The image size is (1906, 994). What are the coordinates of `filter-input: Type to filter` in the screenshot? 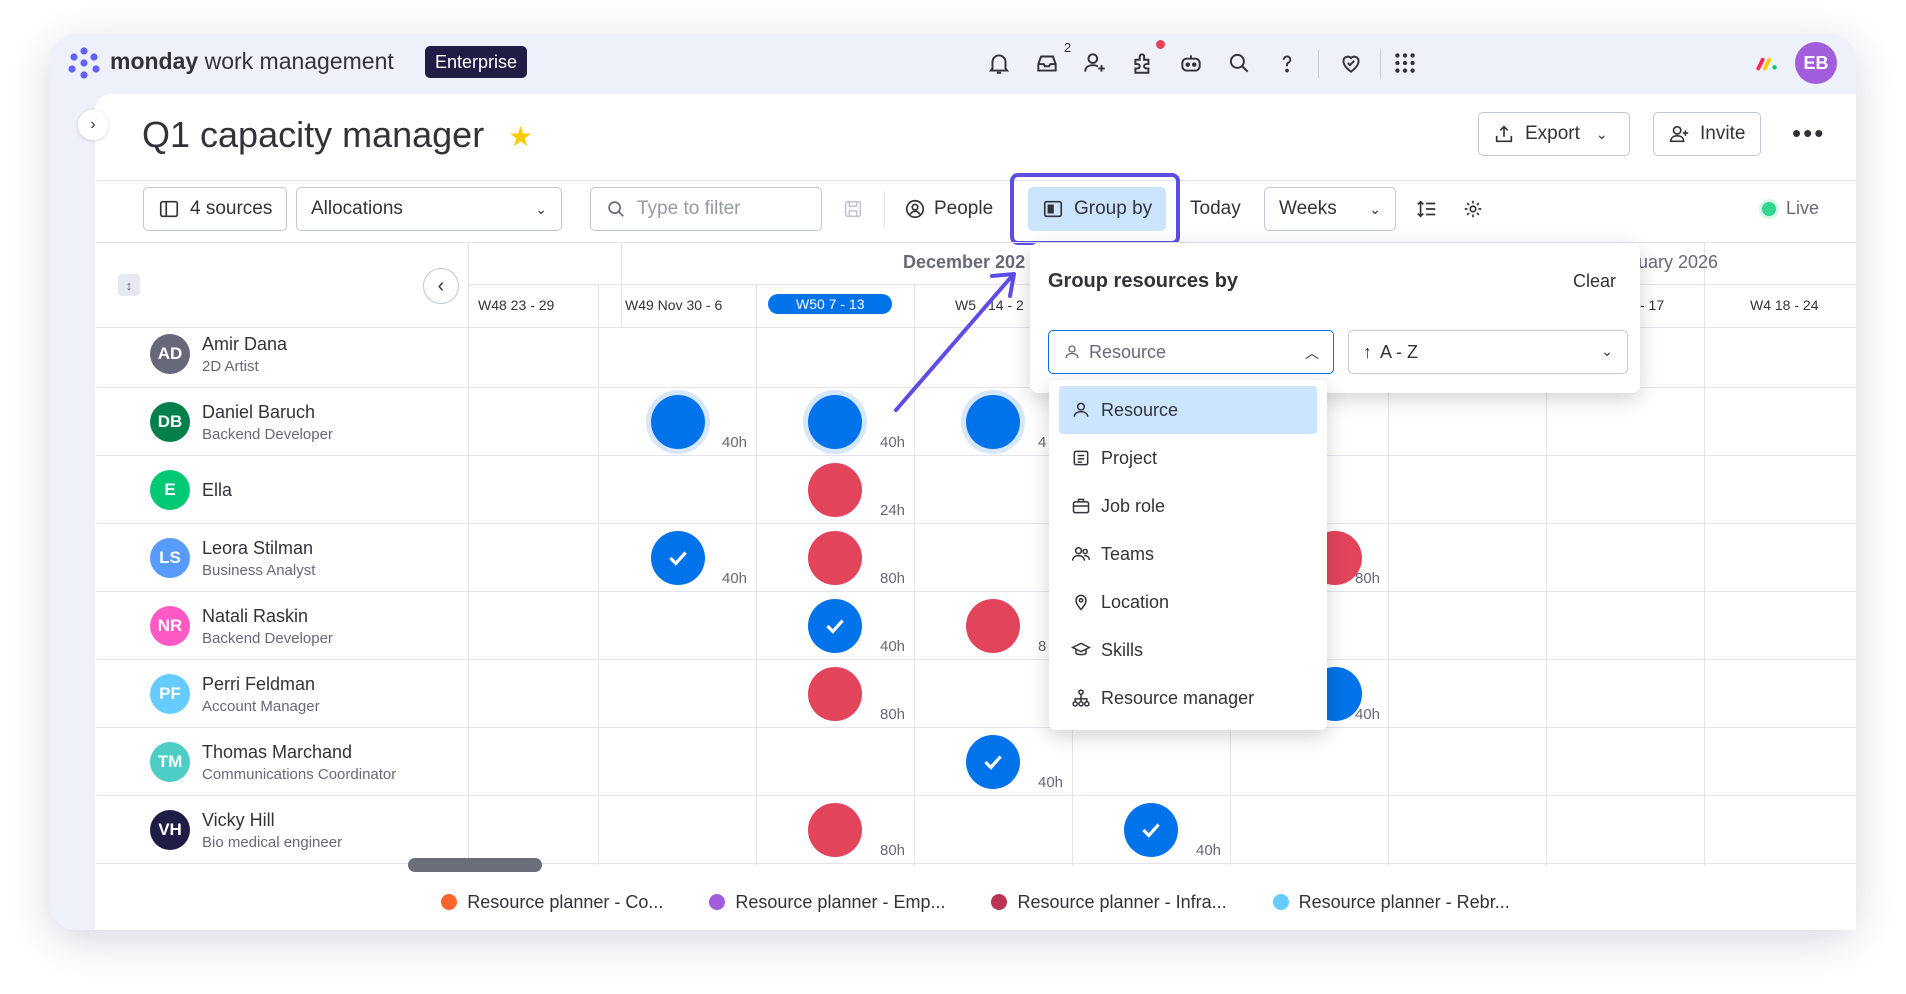 It's located at (706, 209).